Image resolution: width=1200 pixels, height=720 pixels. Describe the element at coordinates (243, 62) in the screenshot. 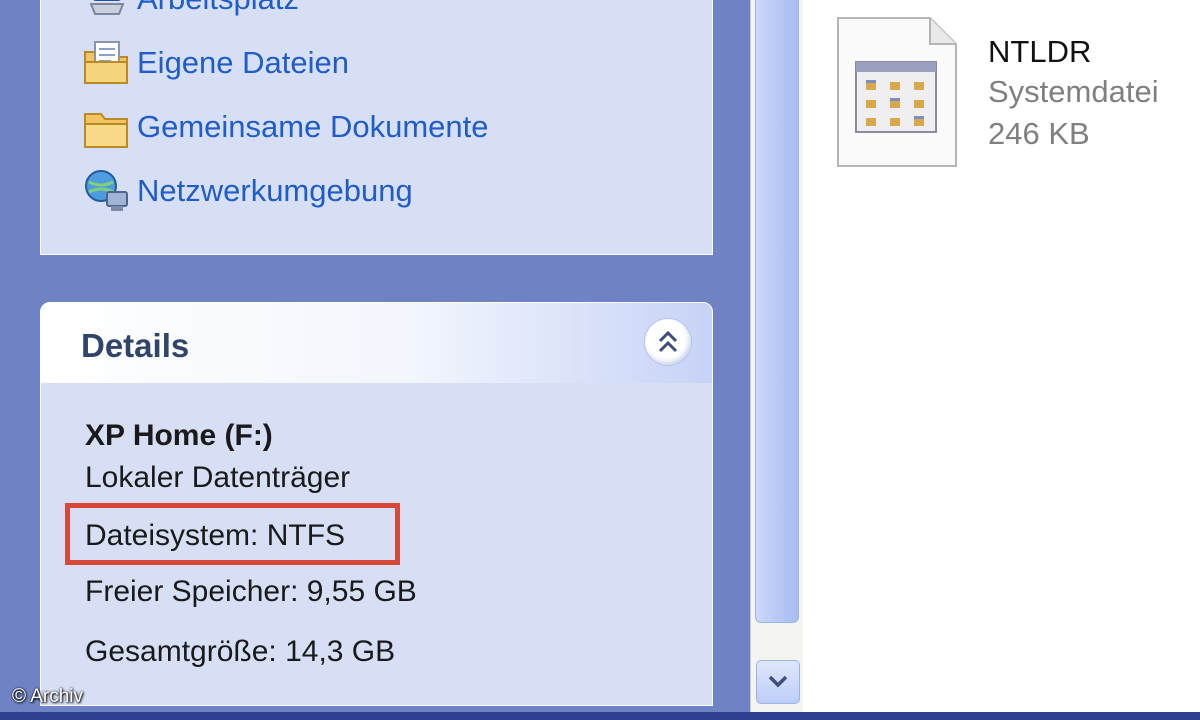

I see `place-label: Eigene Dateien` at that location.